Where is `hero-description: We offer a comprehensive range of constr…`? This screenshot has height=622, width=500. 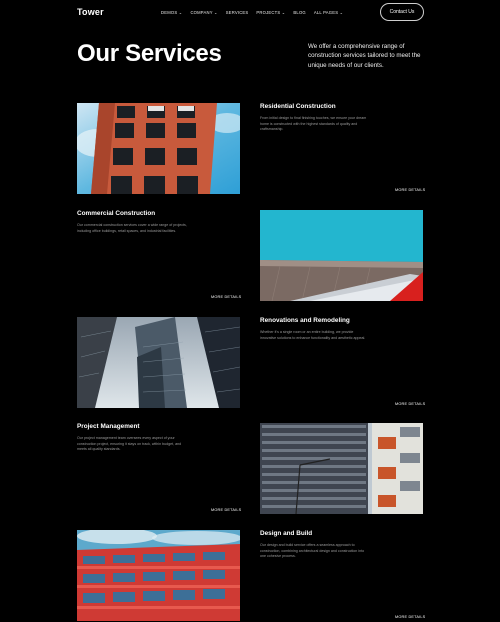
hero-description: We offer a comprehensive range of constr… is located at coordinates (364, 56).